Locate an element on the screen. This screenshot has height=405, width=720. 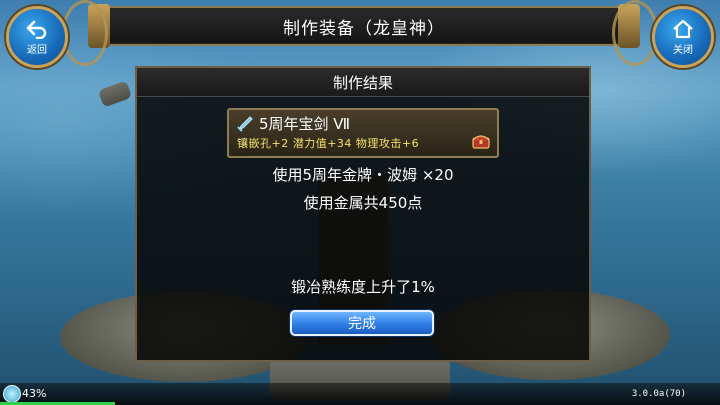
corner-ornament-left is located at coordinates (85, 33).